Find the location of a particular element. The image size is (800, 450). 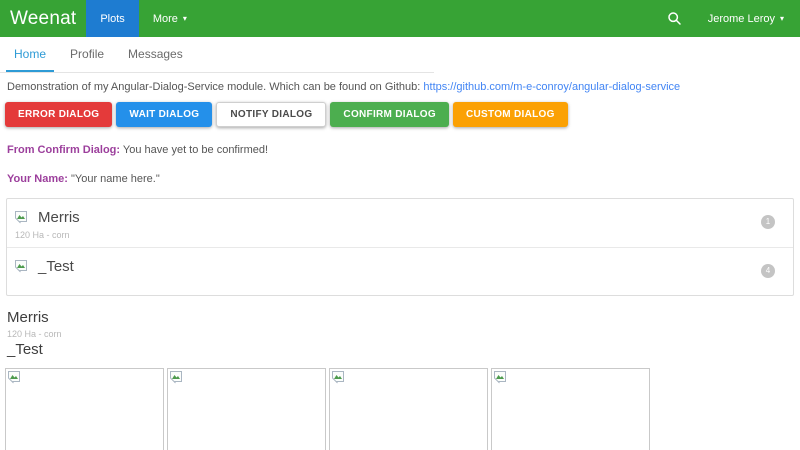

search-button is located at coordinates (674, 18).